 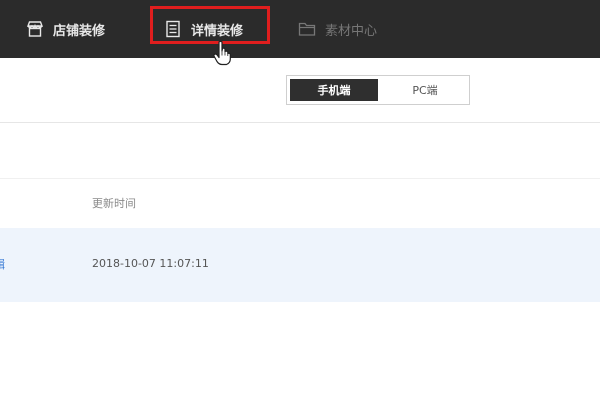 What do you see at coordinates (334, 90) in the screenshot?
I see `mobile-toggle-button: 手机端` at bounding box center [334, 90].